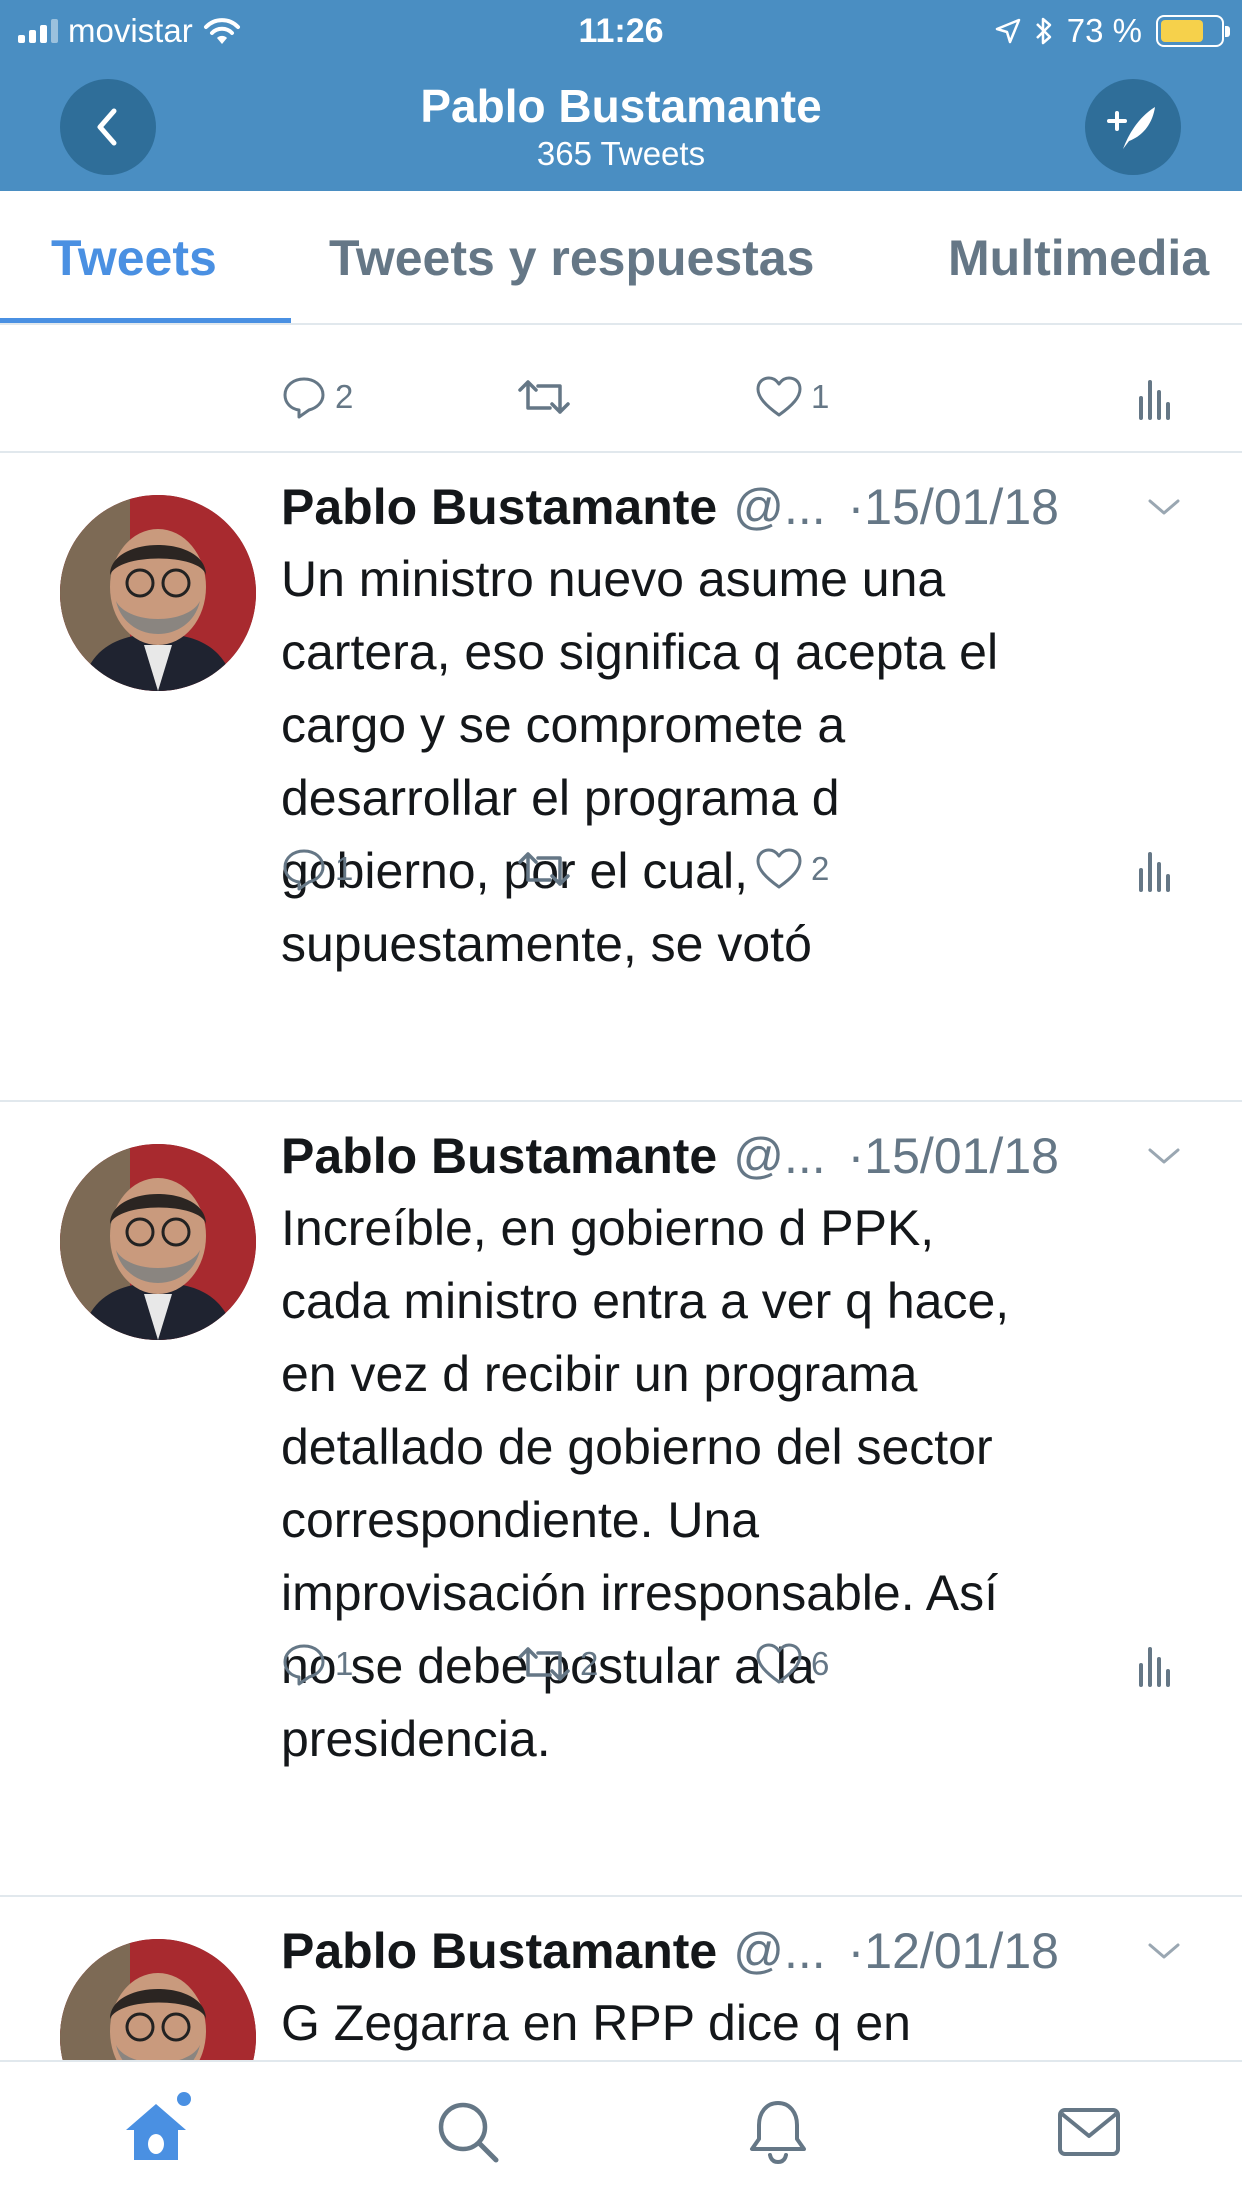  Describe the element at coordinates (589, 1663) in the screenshot. I see `retweet-count: 2` at that location.